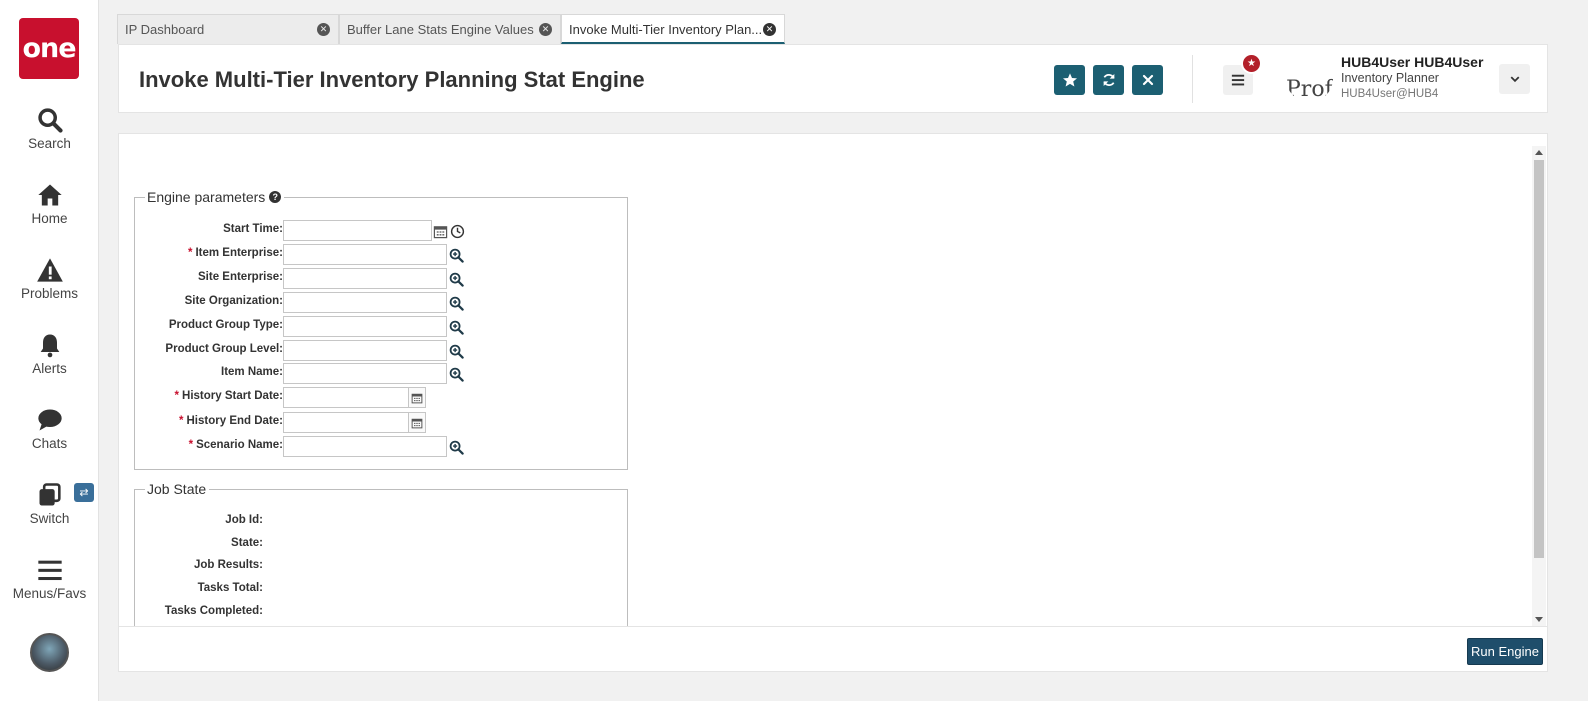  I want to click on item-enterprise-input, so click(365, 254).